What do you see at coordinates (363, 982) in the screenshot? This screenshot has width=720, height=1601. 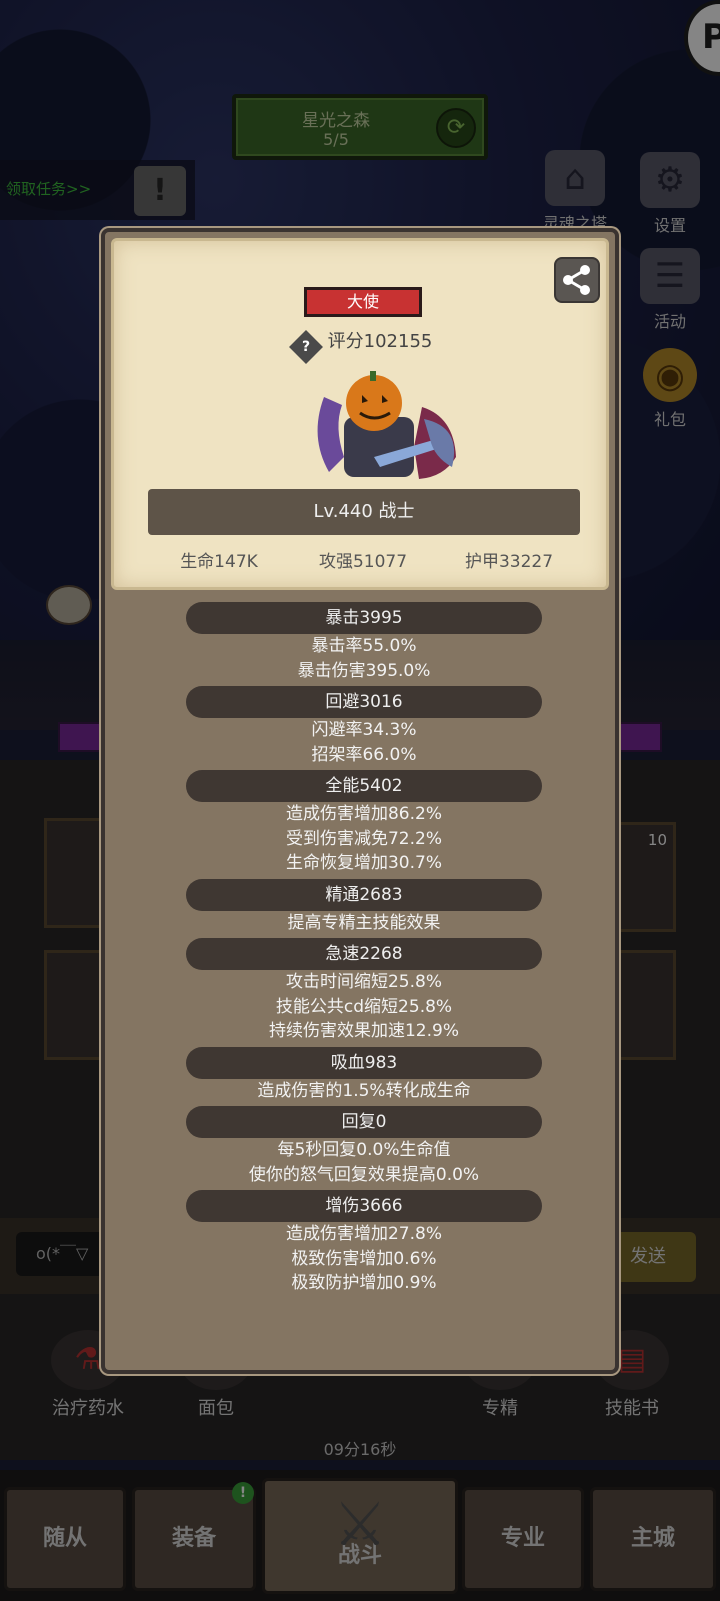 I see `attr-line: 攻击时间缩短25.8%` at bounding box center [363, 982].